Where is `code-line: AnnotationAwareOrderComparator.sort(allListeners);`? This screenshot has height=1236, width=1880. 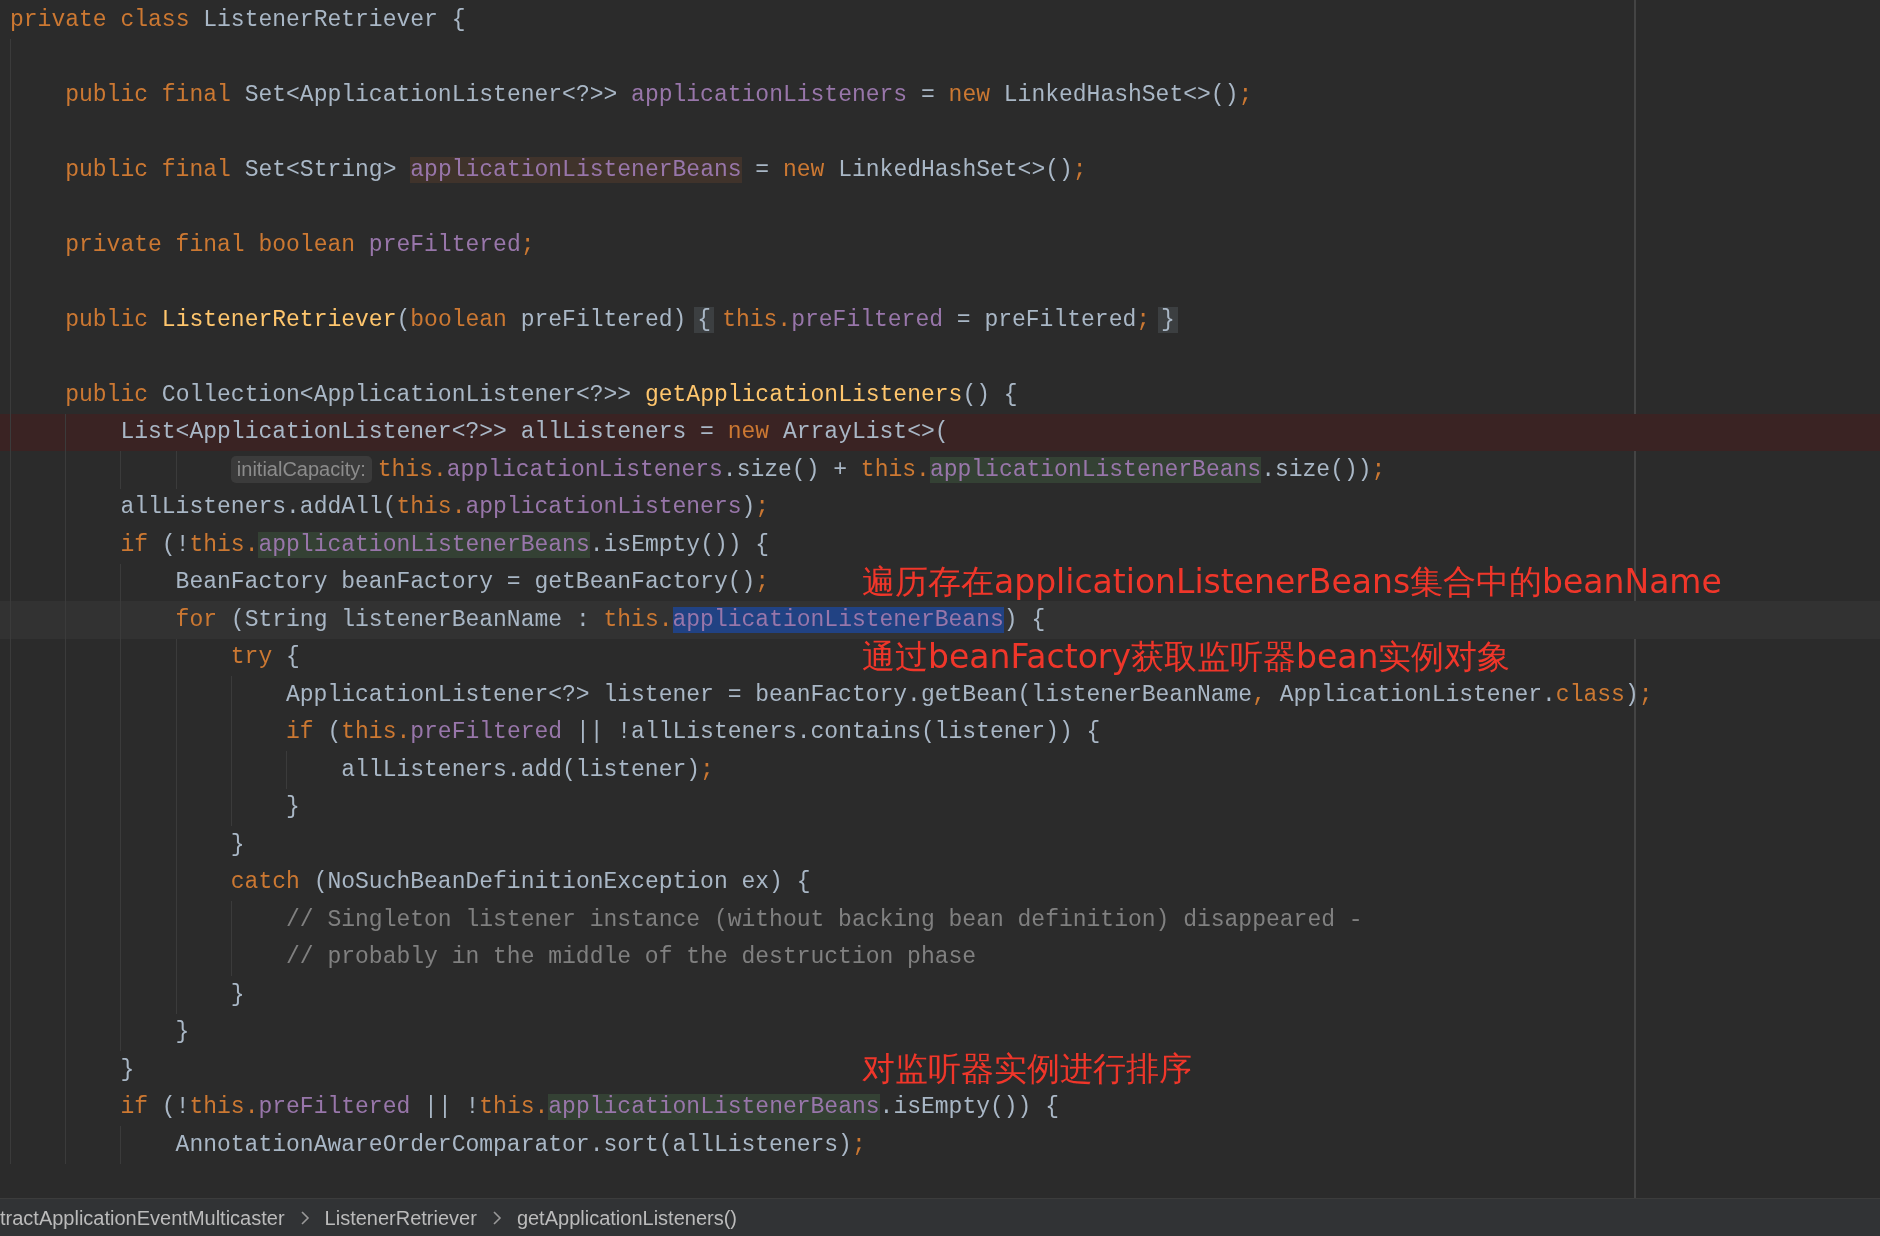 code-line: AnnotationAwareOrderComparator.sort(allListeners); is located at coordinates (520, 1144).